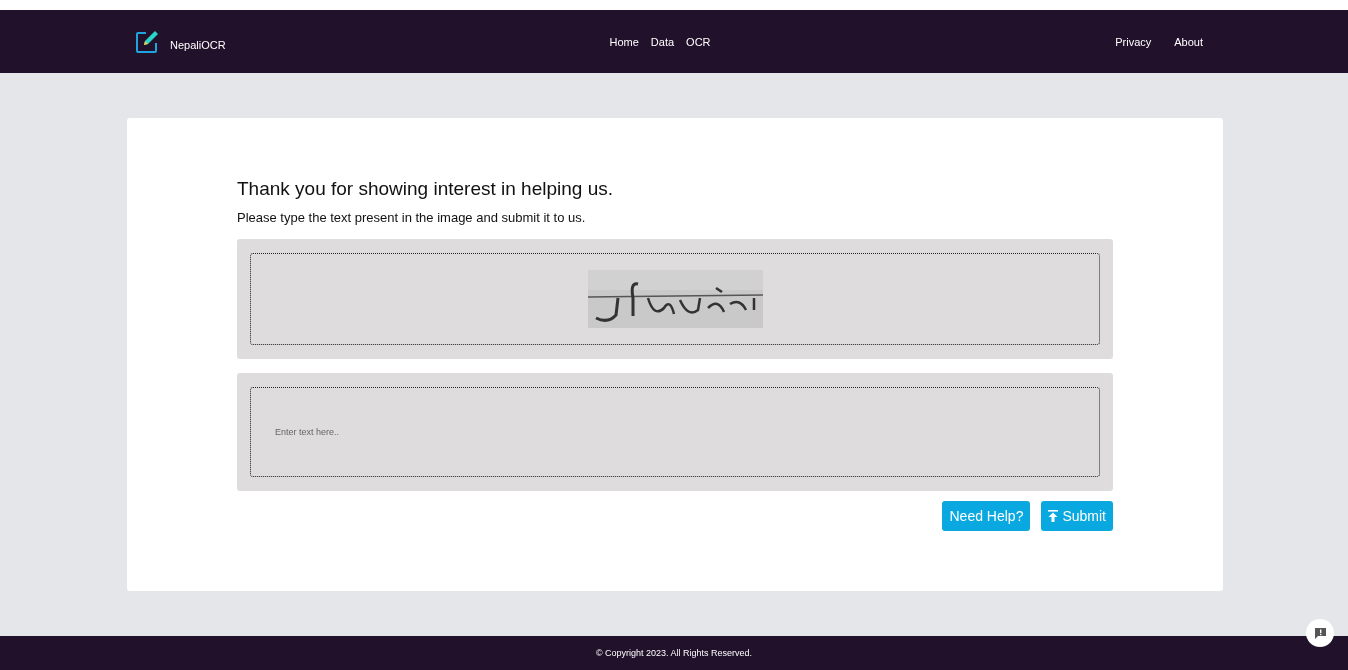  Describe the element at coordinates (198, 44) in the screenshot. I see `brand-name: NepaliOCR` at that location.